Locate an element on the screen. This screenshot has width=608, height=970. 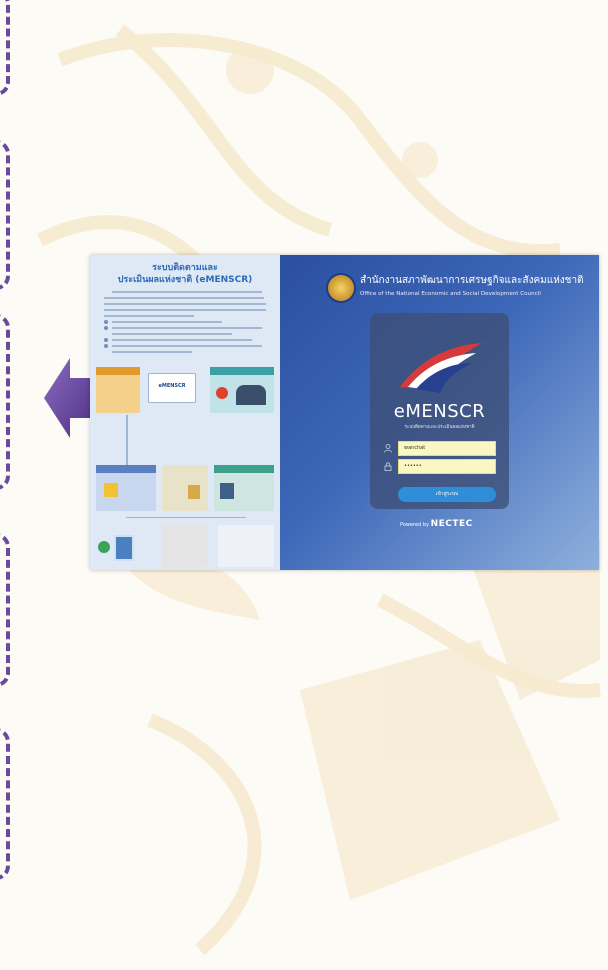
powered-by: Powered by NECTEC is located at coordinates (436, 524).